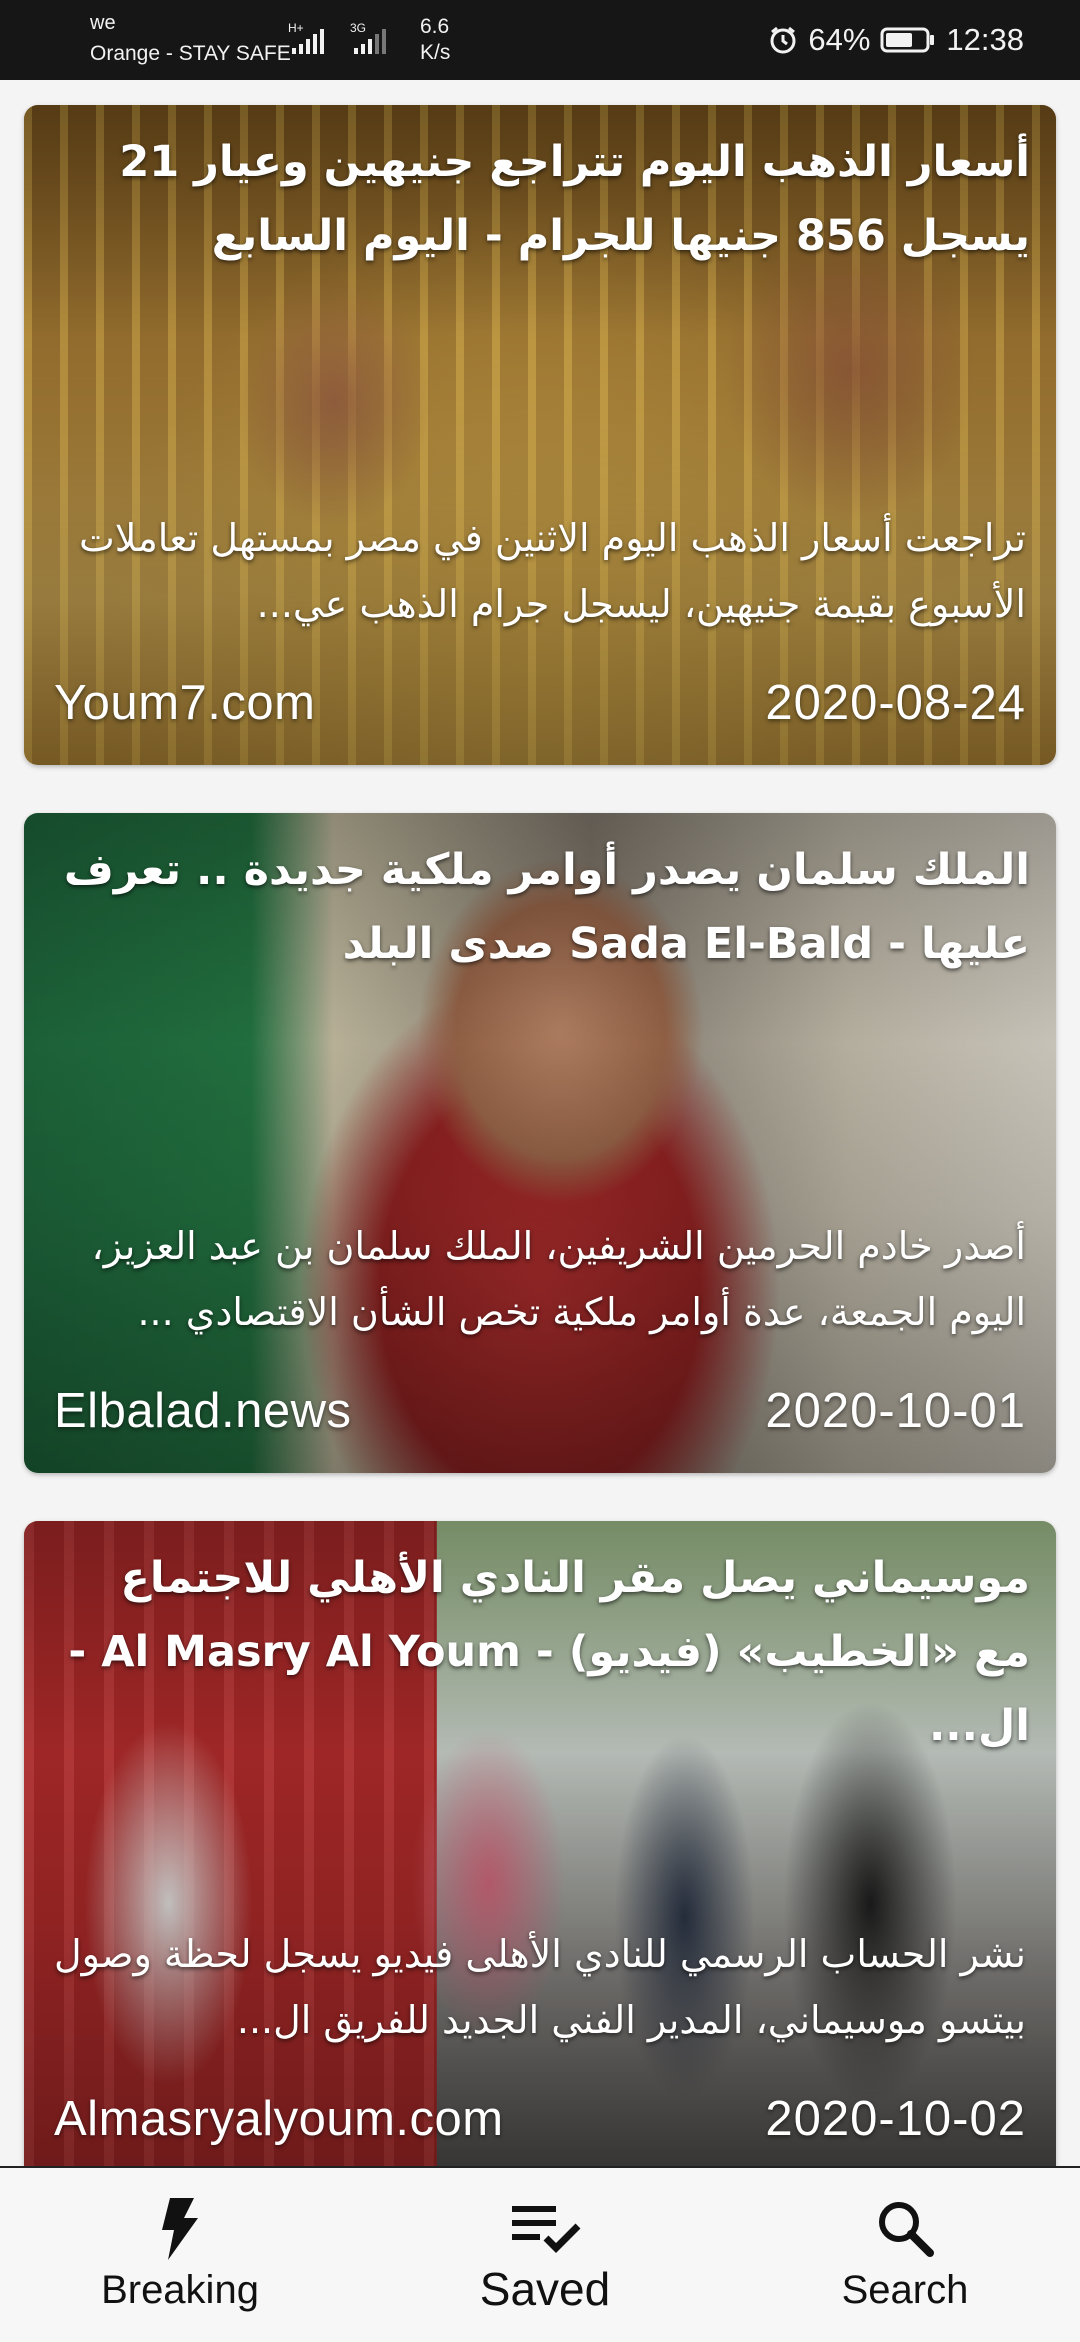  What do you see at coordinates (985, 39) in the screenshot?
I see `clock: 12:38` at bounding box center [985, 39].